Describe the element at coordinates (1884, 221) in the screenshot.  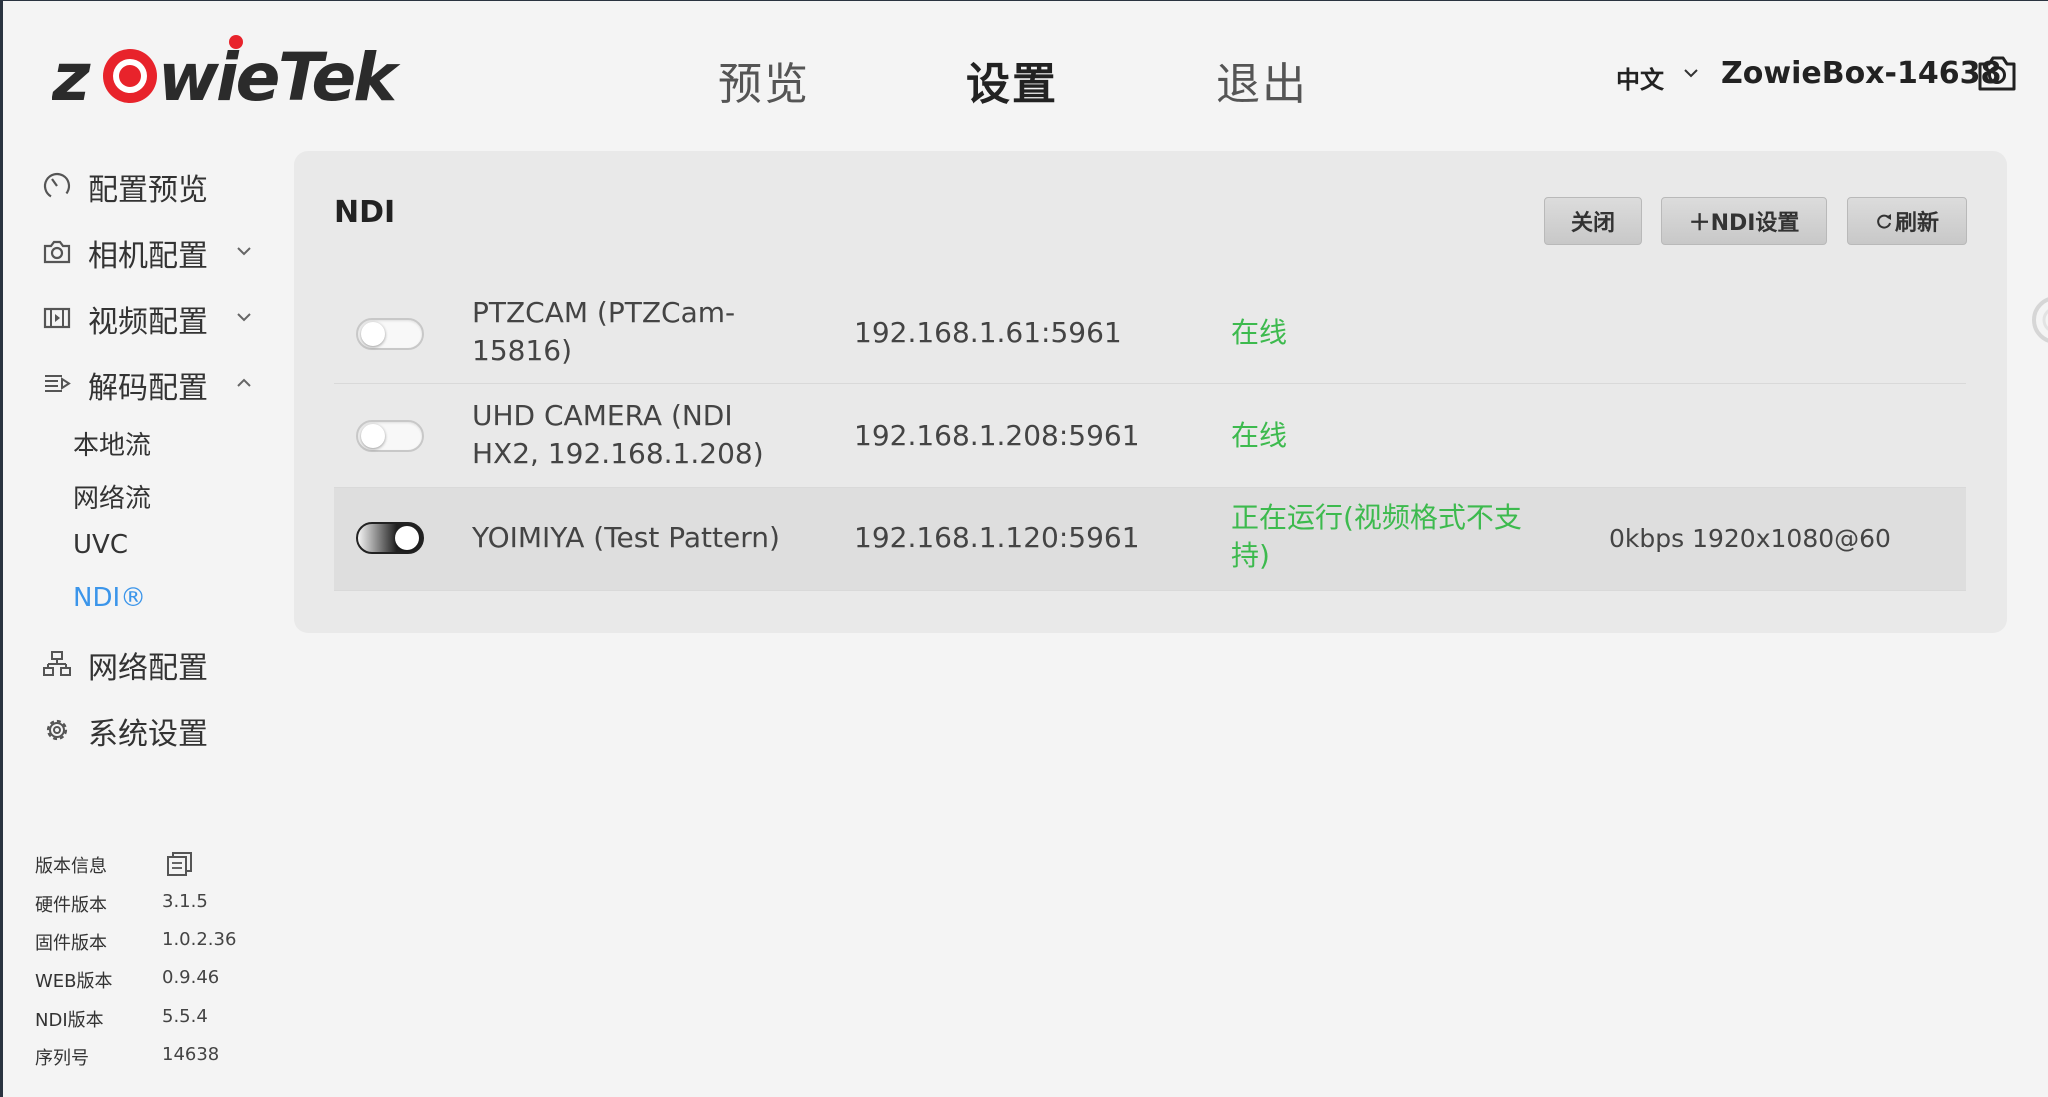
I see `refresh-icon` at that location.